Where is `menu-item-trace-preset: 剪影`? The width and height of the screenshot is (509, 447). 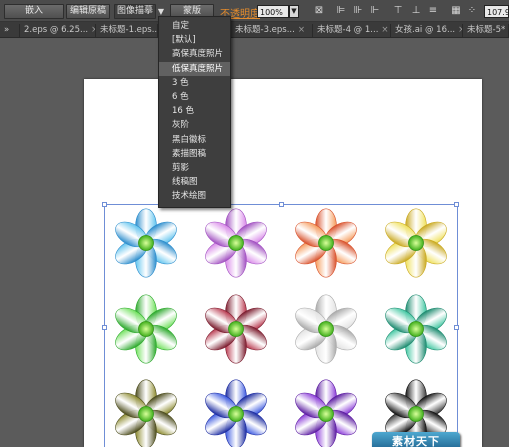 menu-item-trace-preset: 剪影 is located at coordinates (194, 168).